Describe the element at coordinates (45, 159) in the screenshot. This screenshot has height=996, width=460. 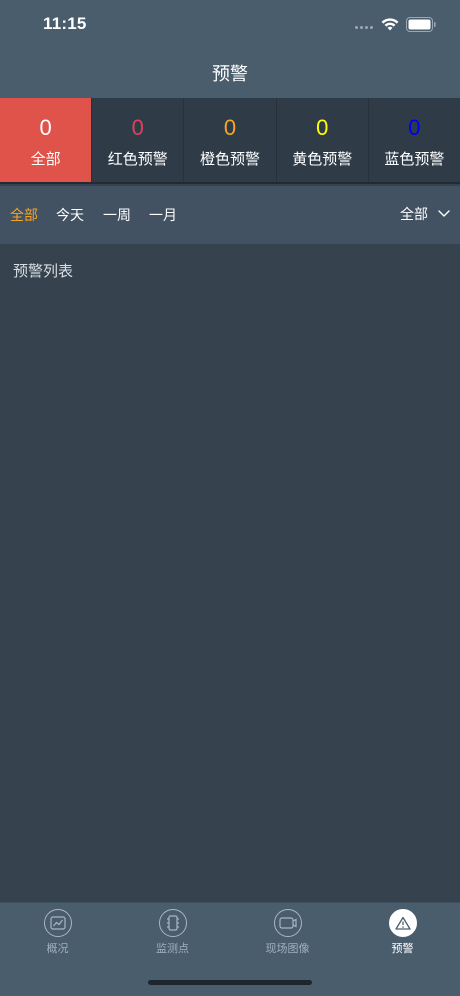
I see `stat-all-label: 全部` at that location.